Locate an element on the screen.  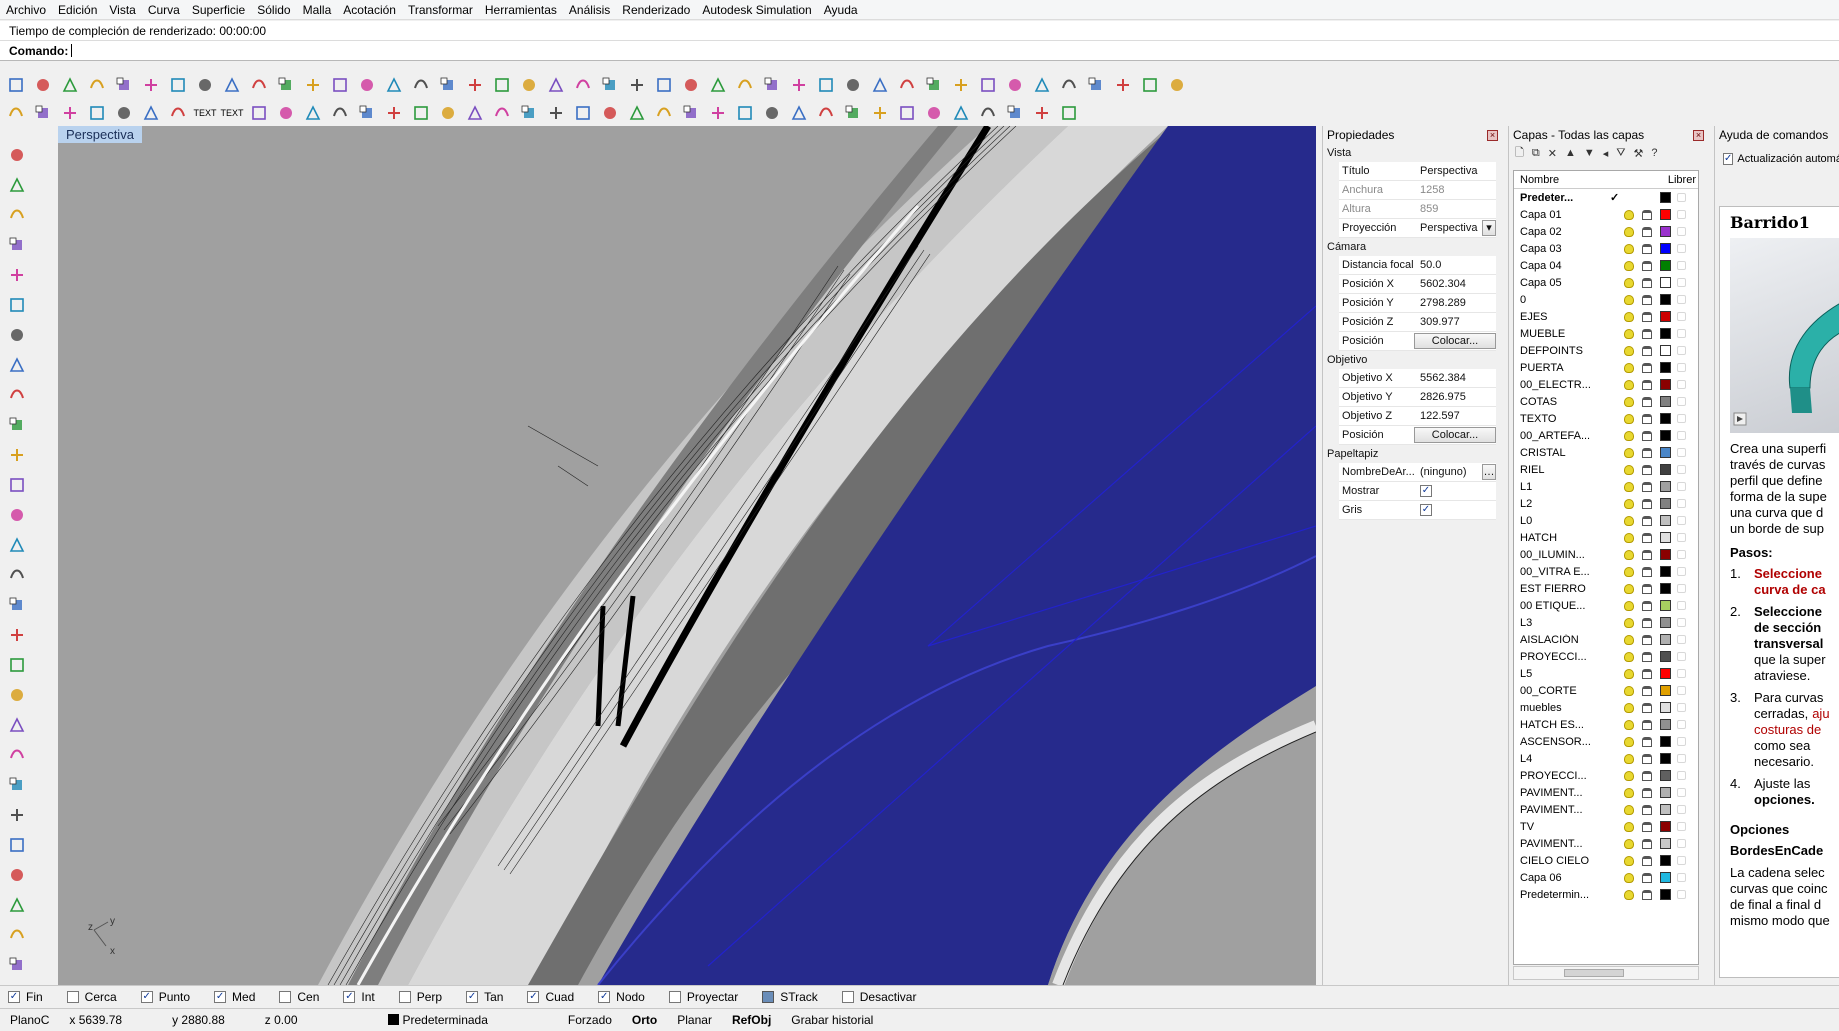
standard-tool-34-icon is located at coordinates (934, 85).